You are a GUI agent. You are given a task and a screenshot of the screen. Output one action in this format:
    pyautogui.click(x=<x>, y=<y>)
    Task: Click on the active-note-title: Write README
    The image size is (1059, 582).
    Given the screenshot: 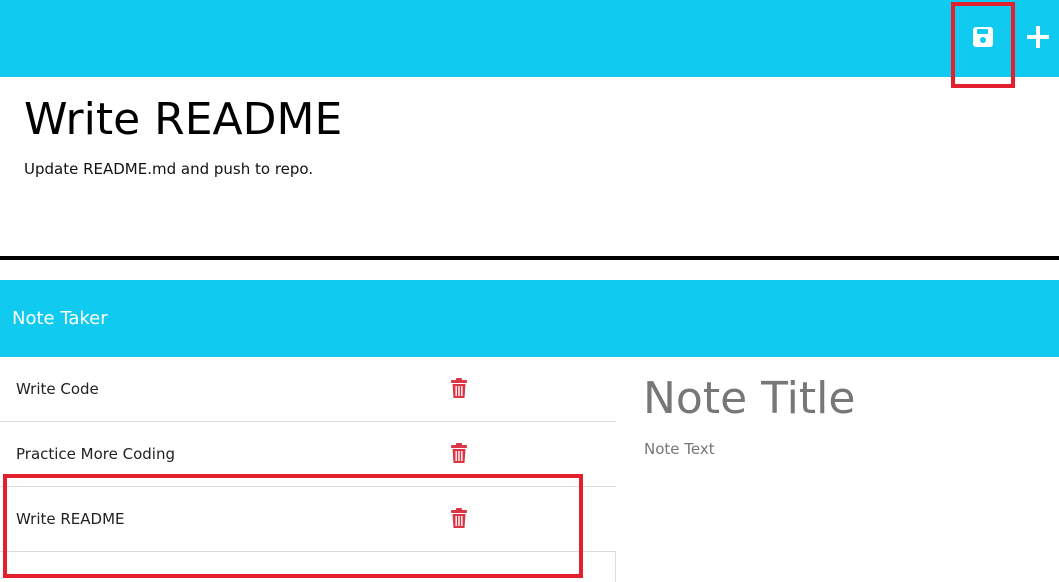 What is the action you would take?
    pyautogui.click(x=183, y=119)
    